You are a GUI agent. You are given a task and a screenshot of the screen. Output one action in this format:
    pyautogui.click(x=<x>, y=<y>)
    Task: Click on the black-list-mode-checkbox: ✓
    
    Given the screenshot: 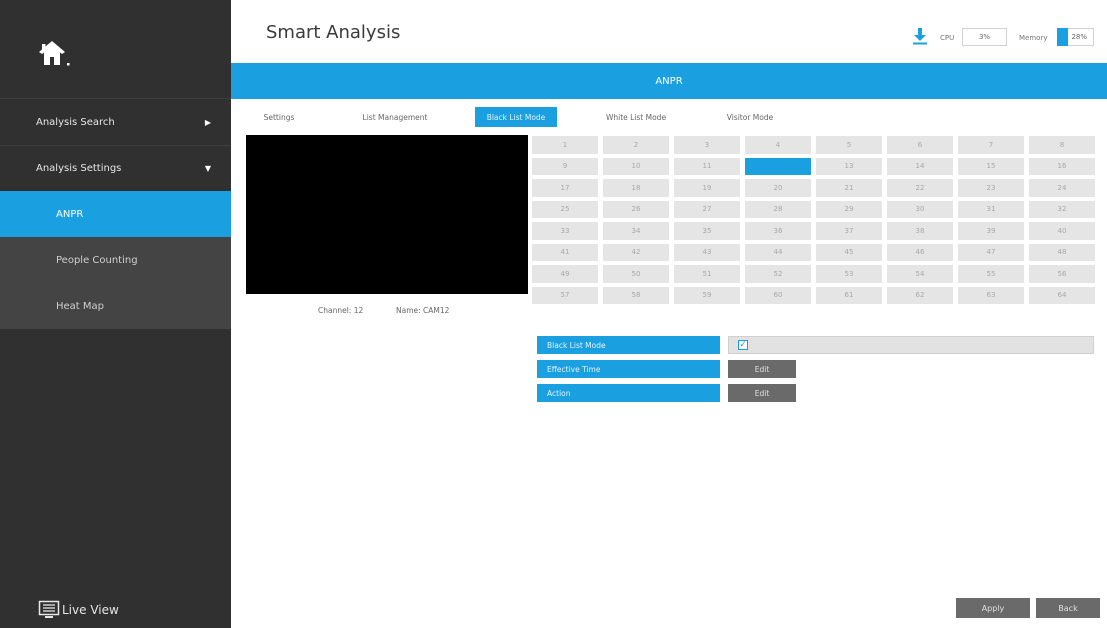 What is the action you would take?
    pyautogui.click(x=743, y=345)
    